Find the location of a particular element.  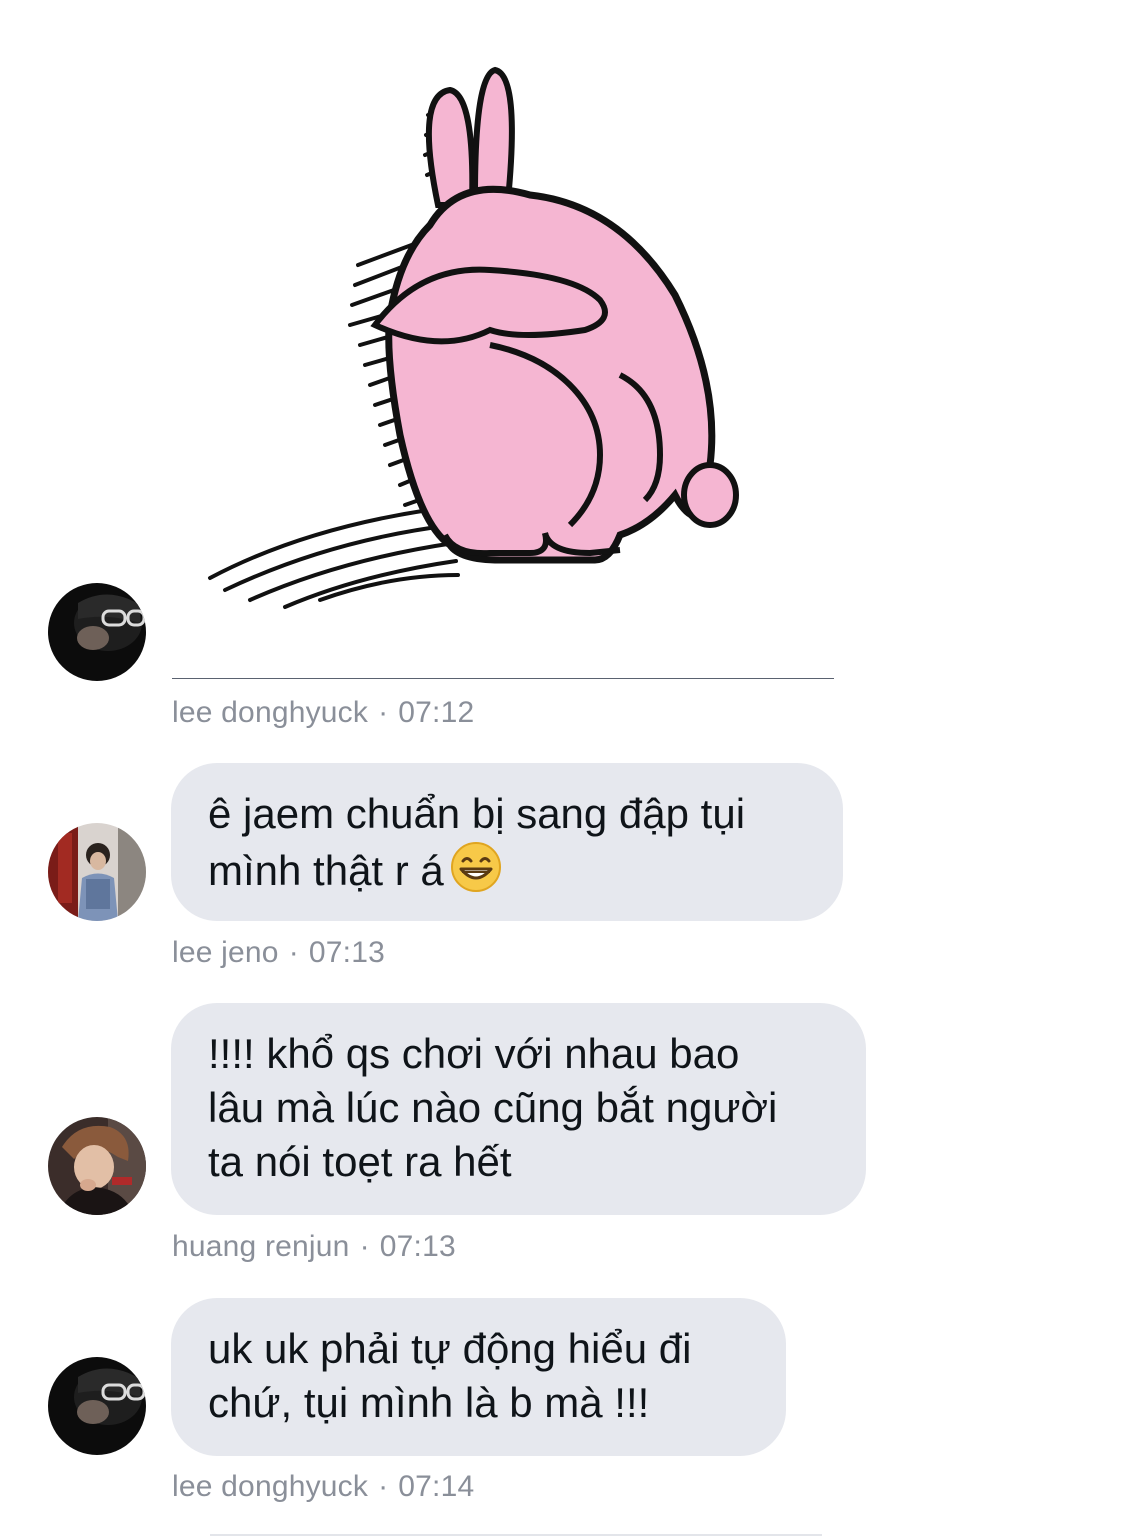

message-meta: lee jeno · 07:13 is located at coordinates (278, 953).